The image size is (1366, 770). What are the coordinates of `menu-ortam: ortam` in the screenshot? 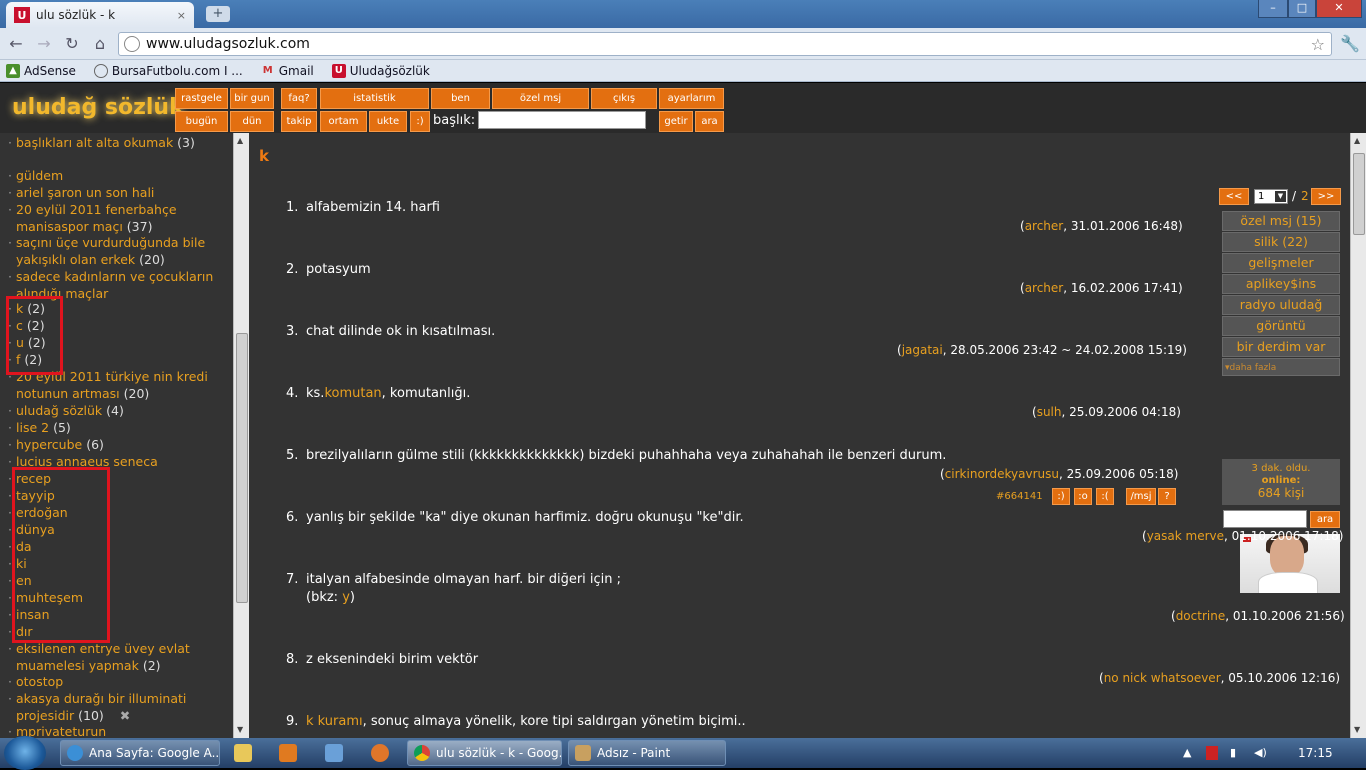 It's located at (343, 121).